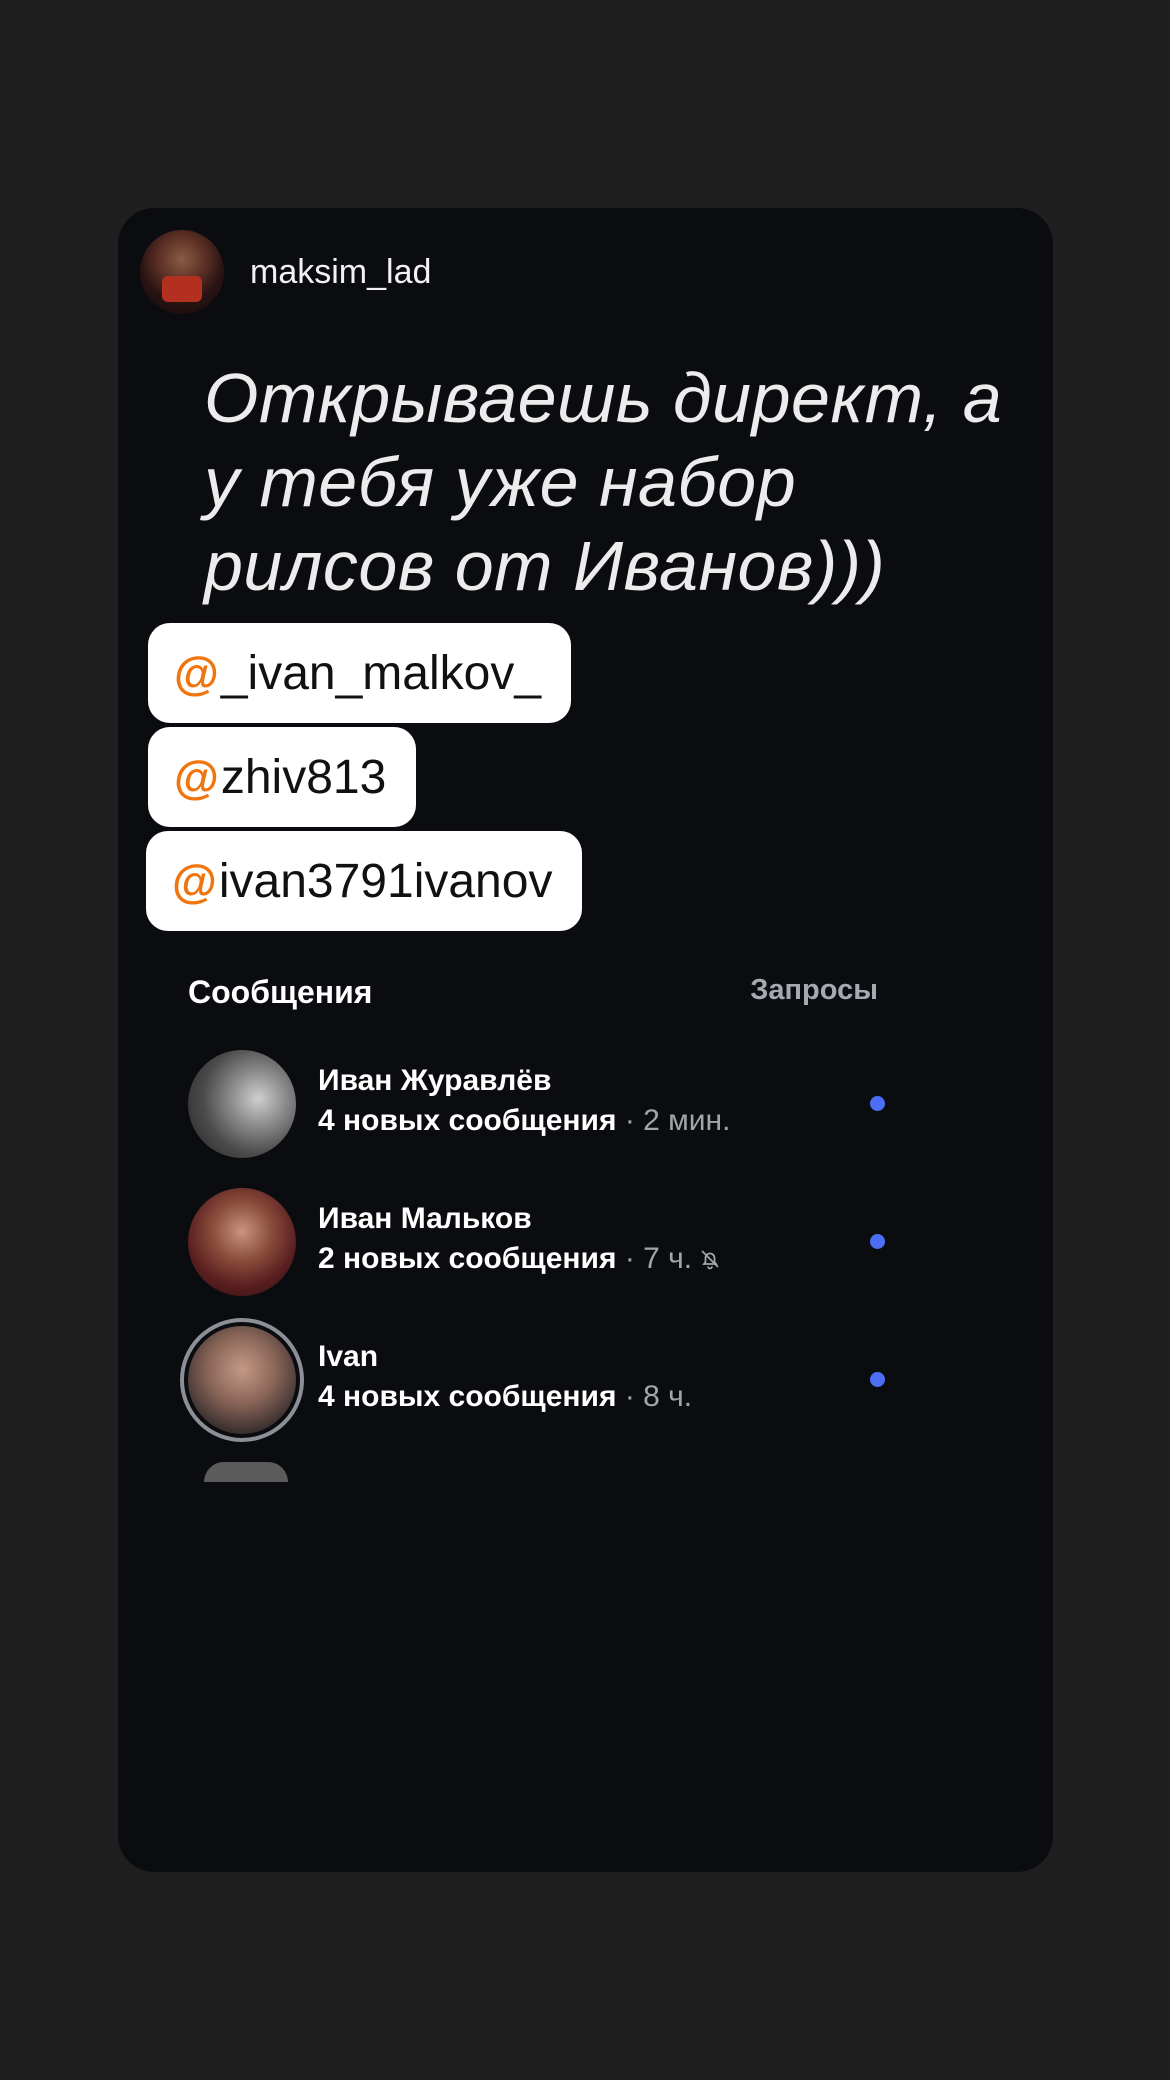  I want to click on avatar-with-story-ring, so click(242, 1380).